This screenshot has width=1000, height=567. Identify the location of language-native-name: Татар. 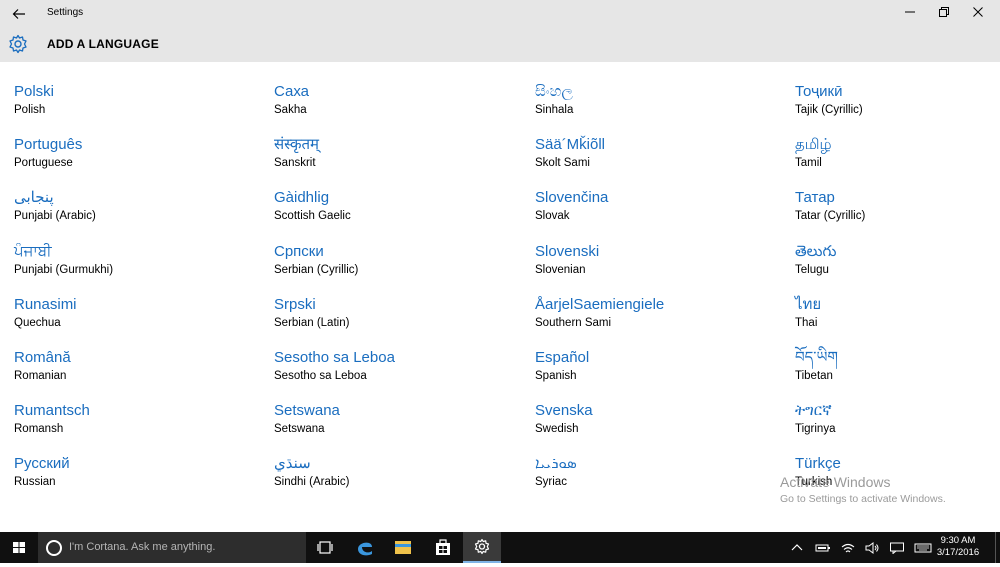
(815, 198).